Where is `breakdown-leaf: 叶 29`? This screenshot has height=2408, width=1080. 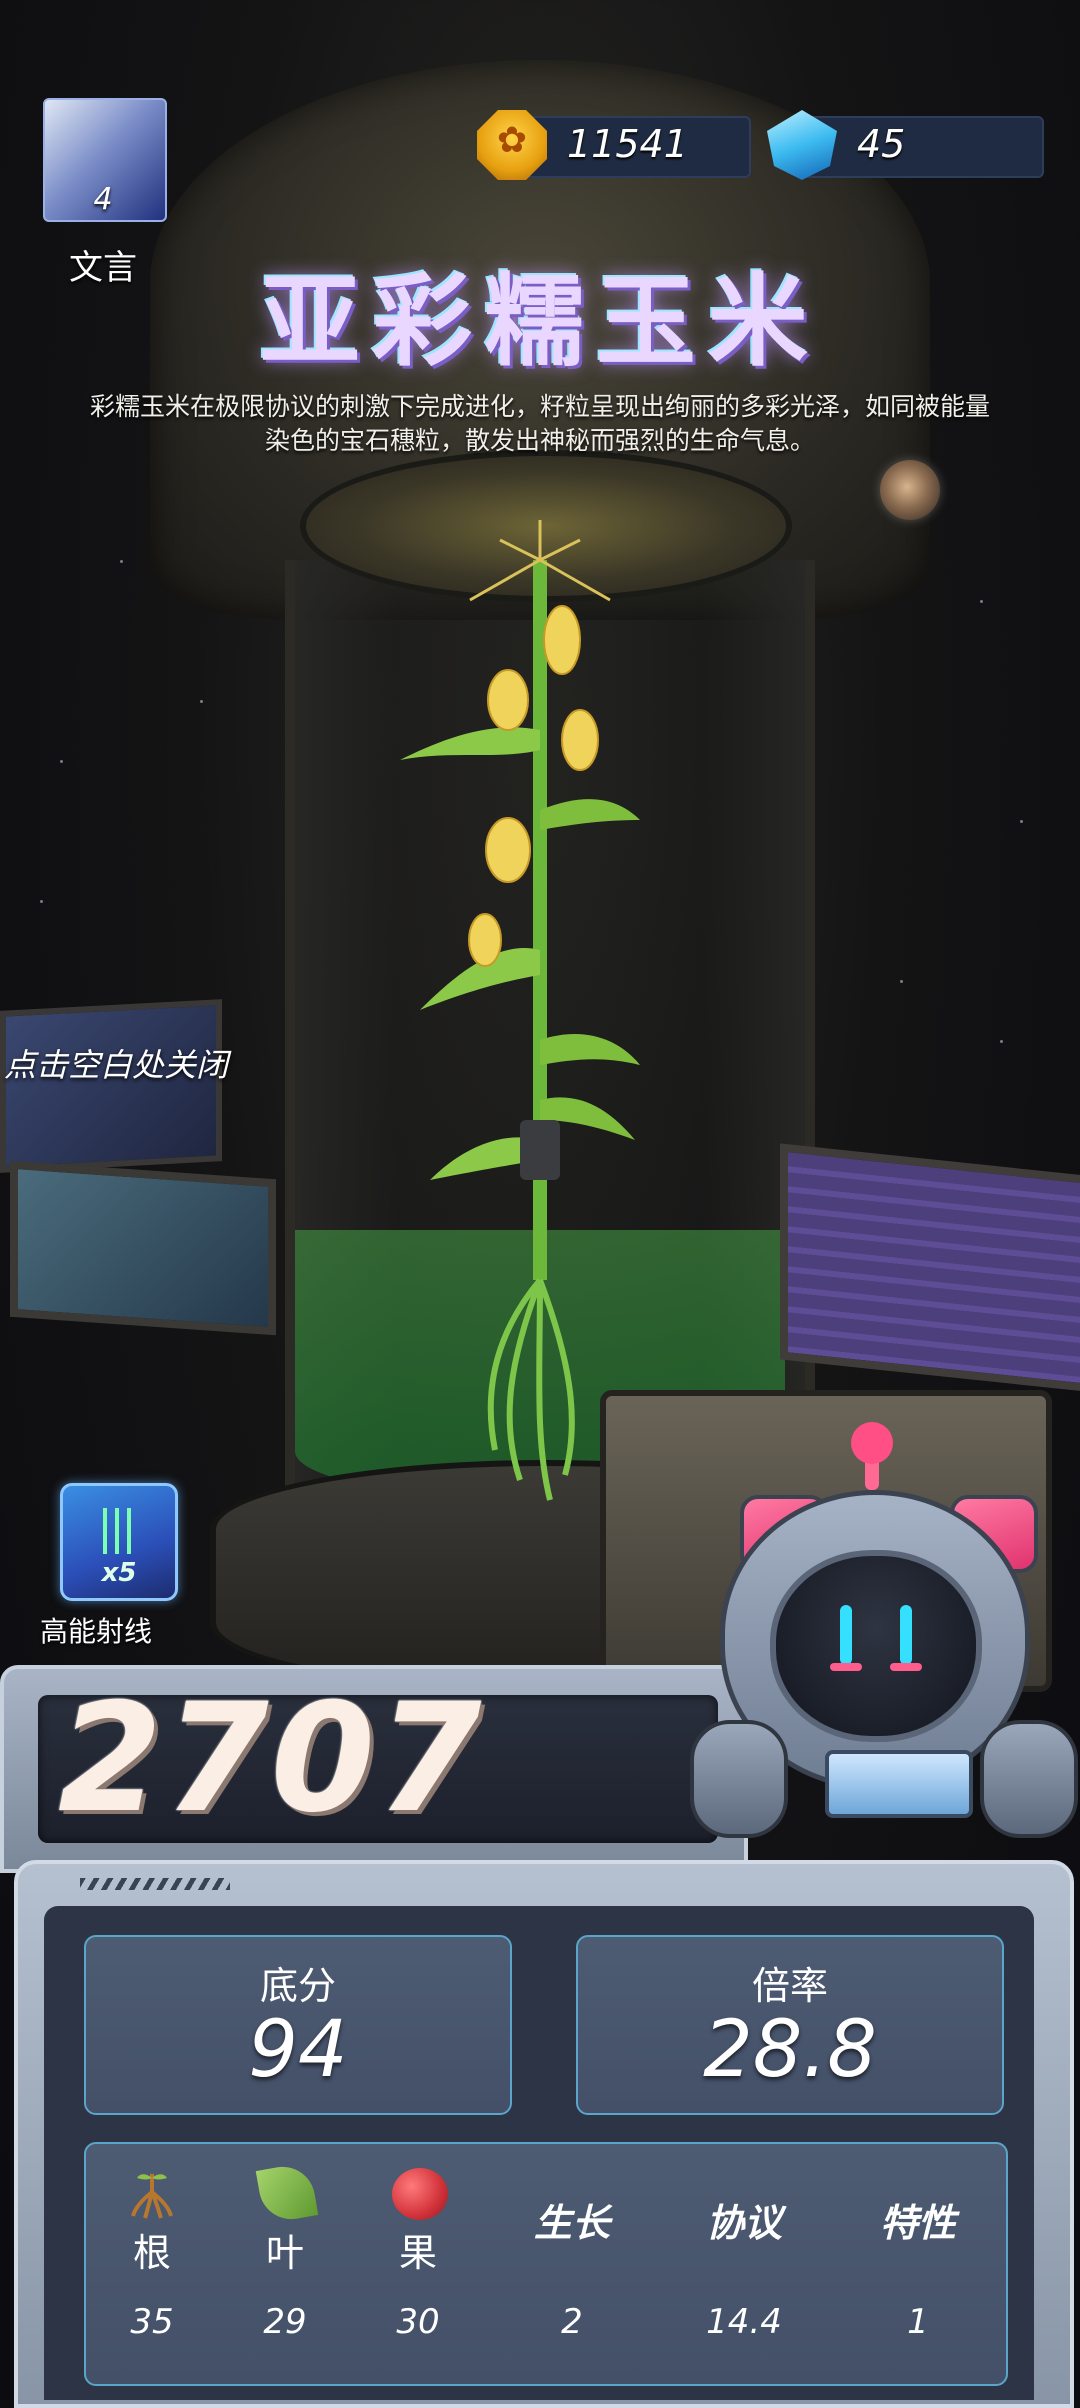
breakdown-leaf: 叶 29 is located at coordinates (285, 2251).